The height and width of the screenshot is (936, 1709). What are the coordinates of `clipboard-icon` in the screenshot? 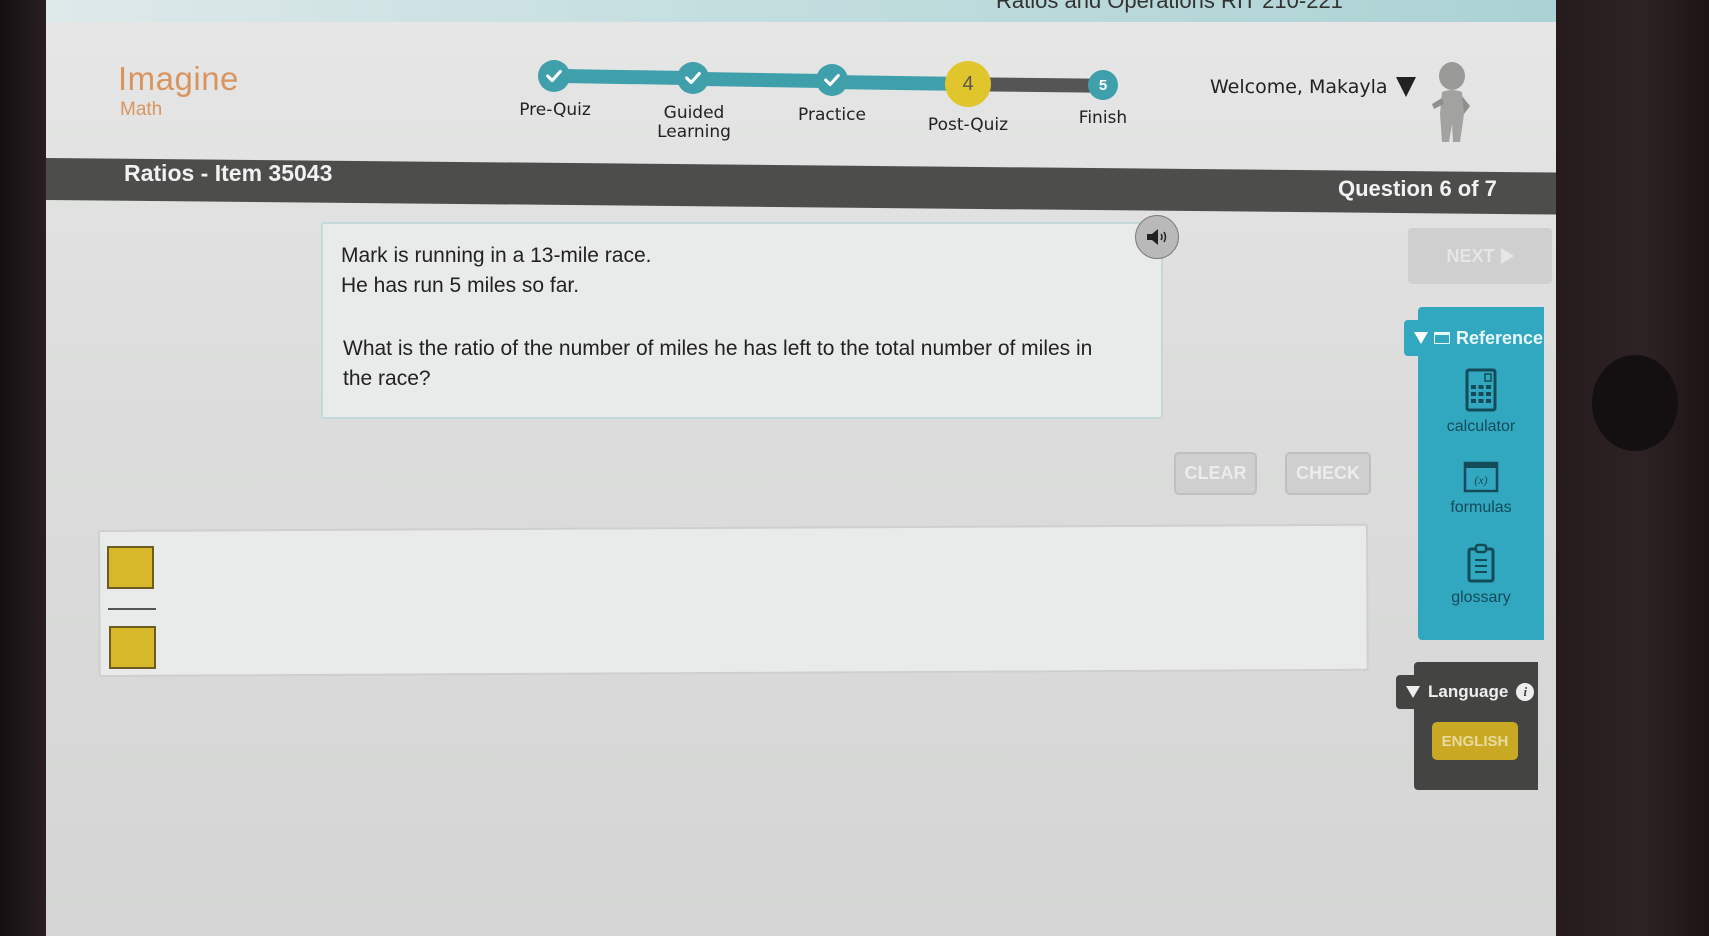 It's located at (1481, 563).